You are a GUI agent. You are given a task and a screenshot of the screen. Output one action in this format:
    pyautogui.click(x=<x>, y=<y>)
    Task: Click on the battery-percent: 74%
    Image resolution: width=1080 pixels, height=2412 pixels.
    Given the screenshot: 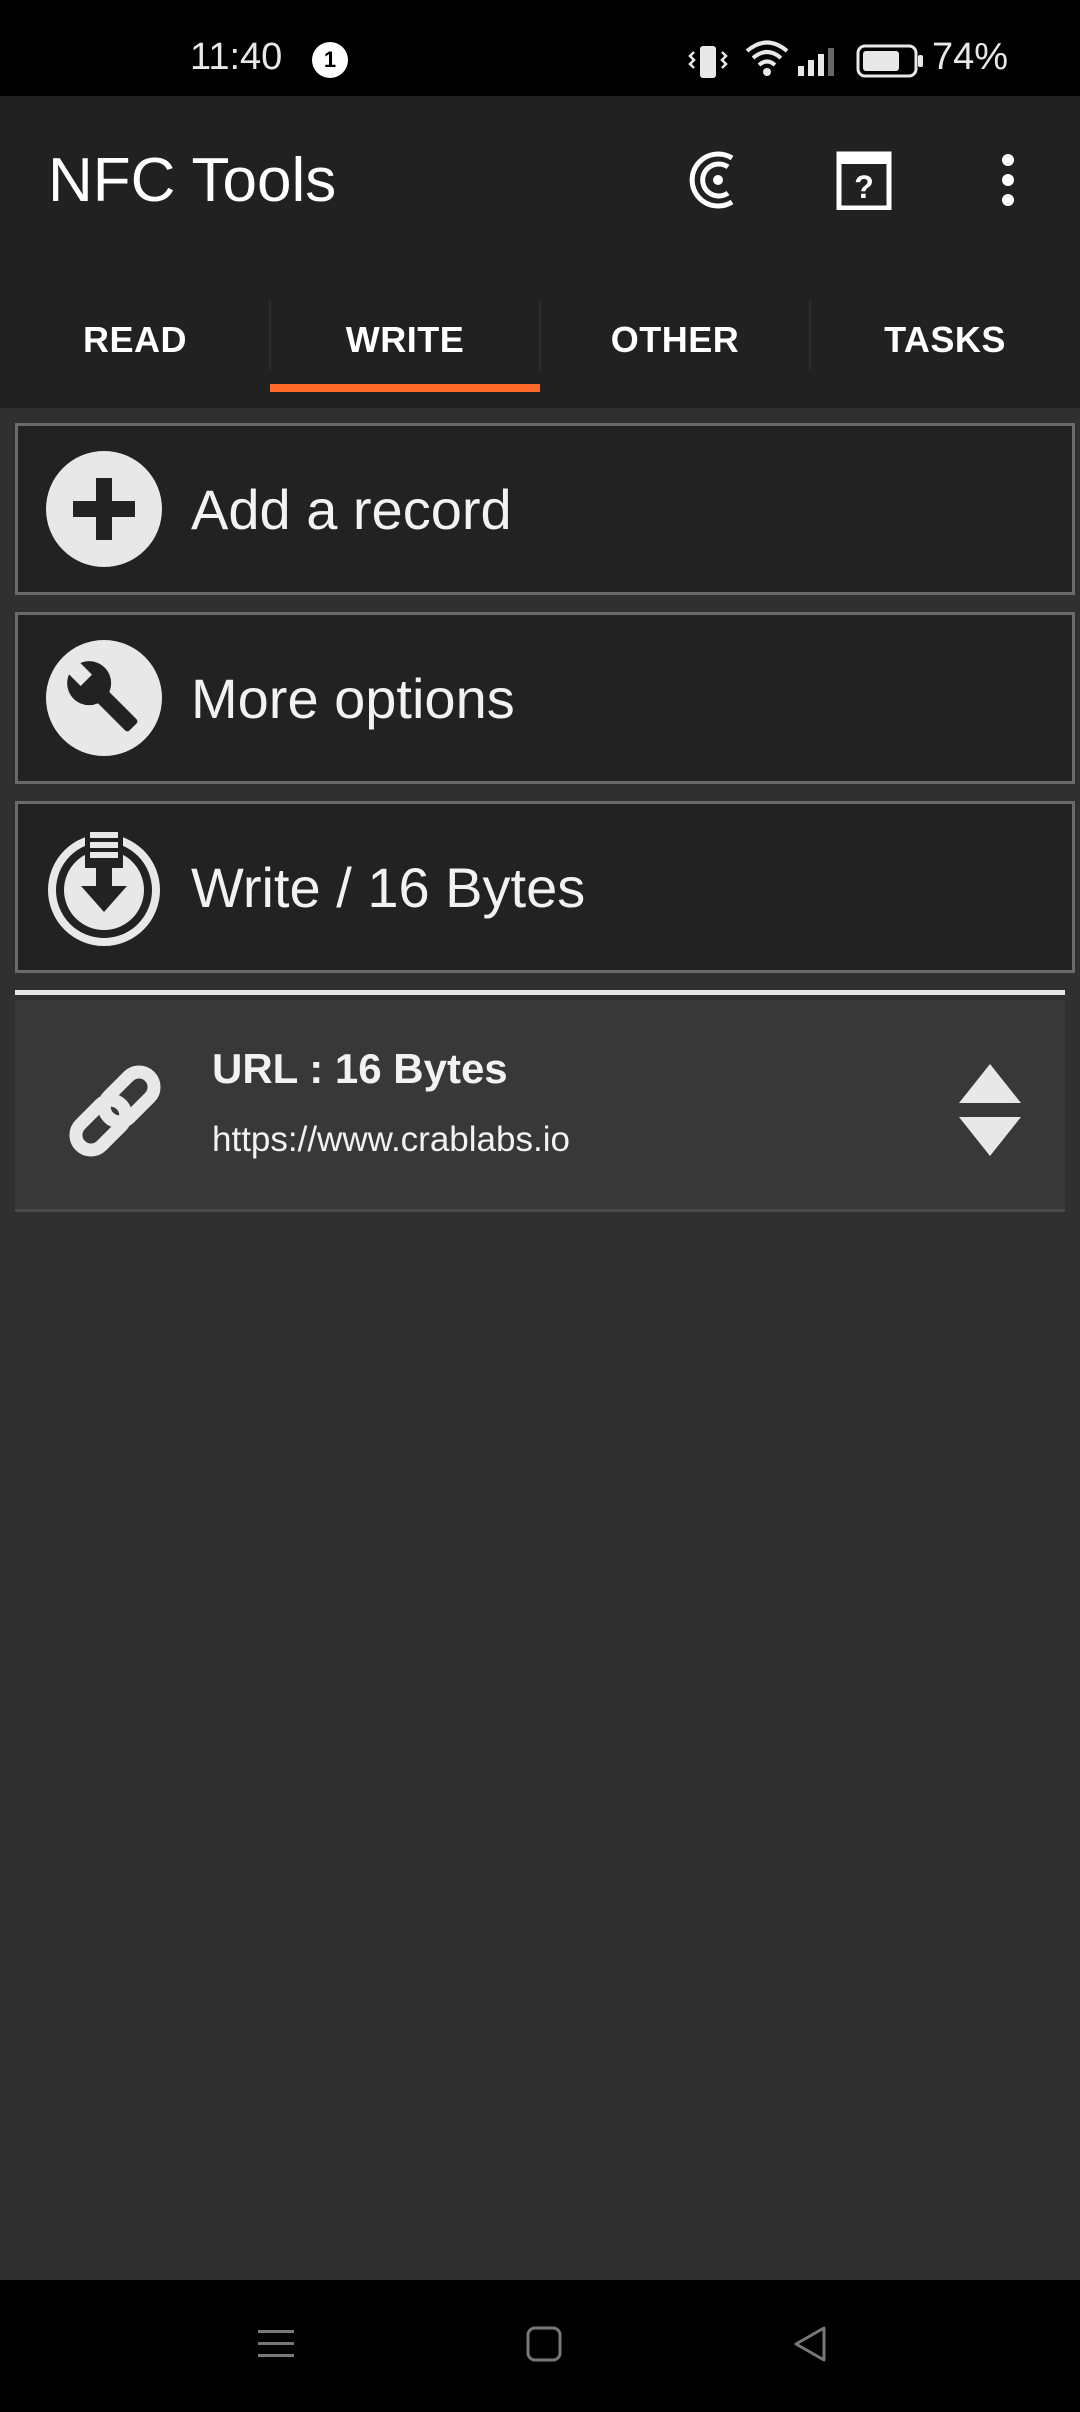 What is the action you would take?
    pyautogui.click(x=970, y=57)
    